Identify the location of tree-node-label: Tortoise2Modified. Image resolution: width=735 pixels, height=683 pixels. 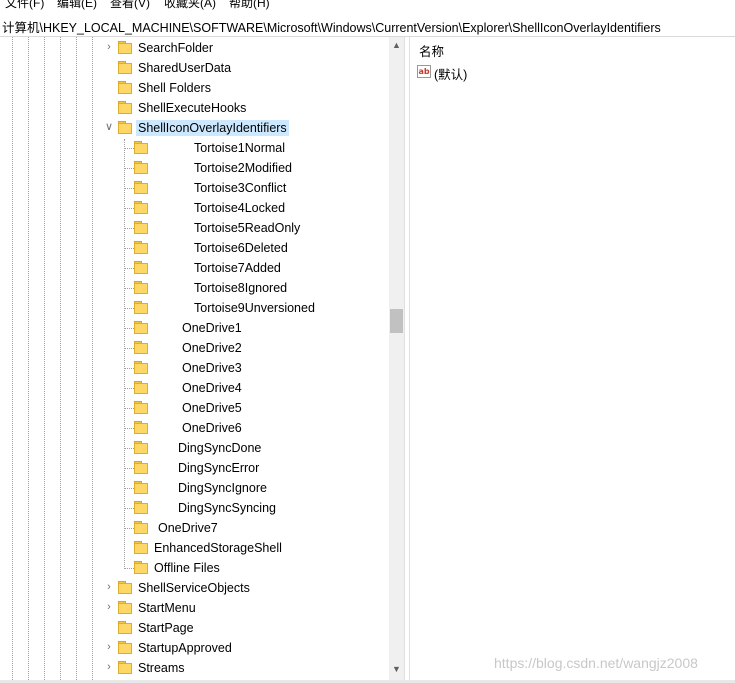
(243, 168).